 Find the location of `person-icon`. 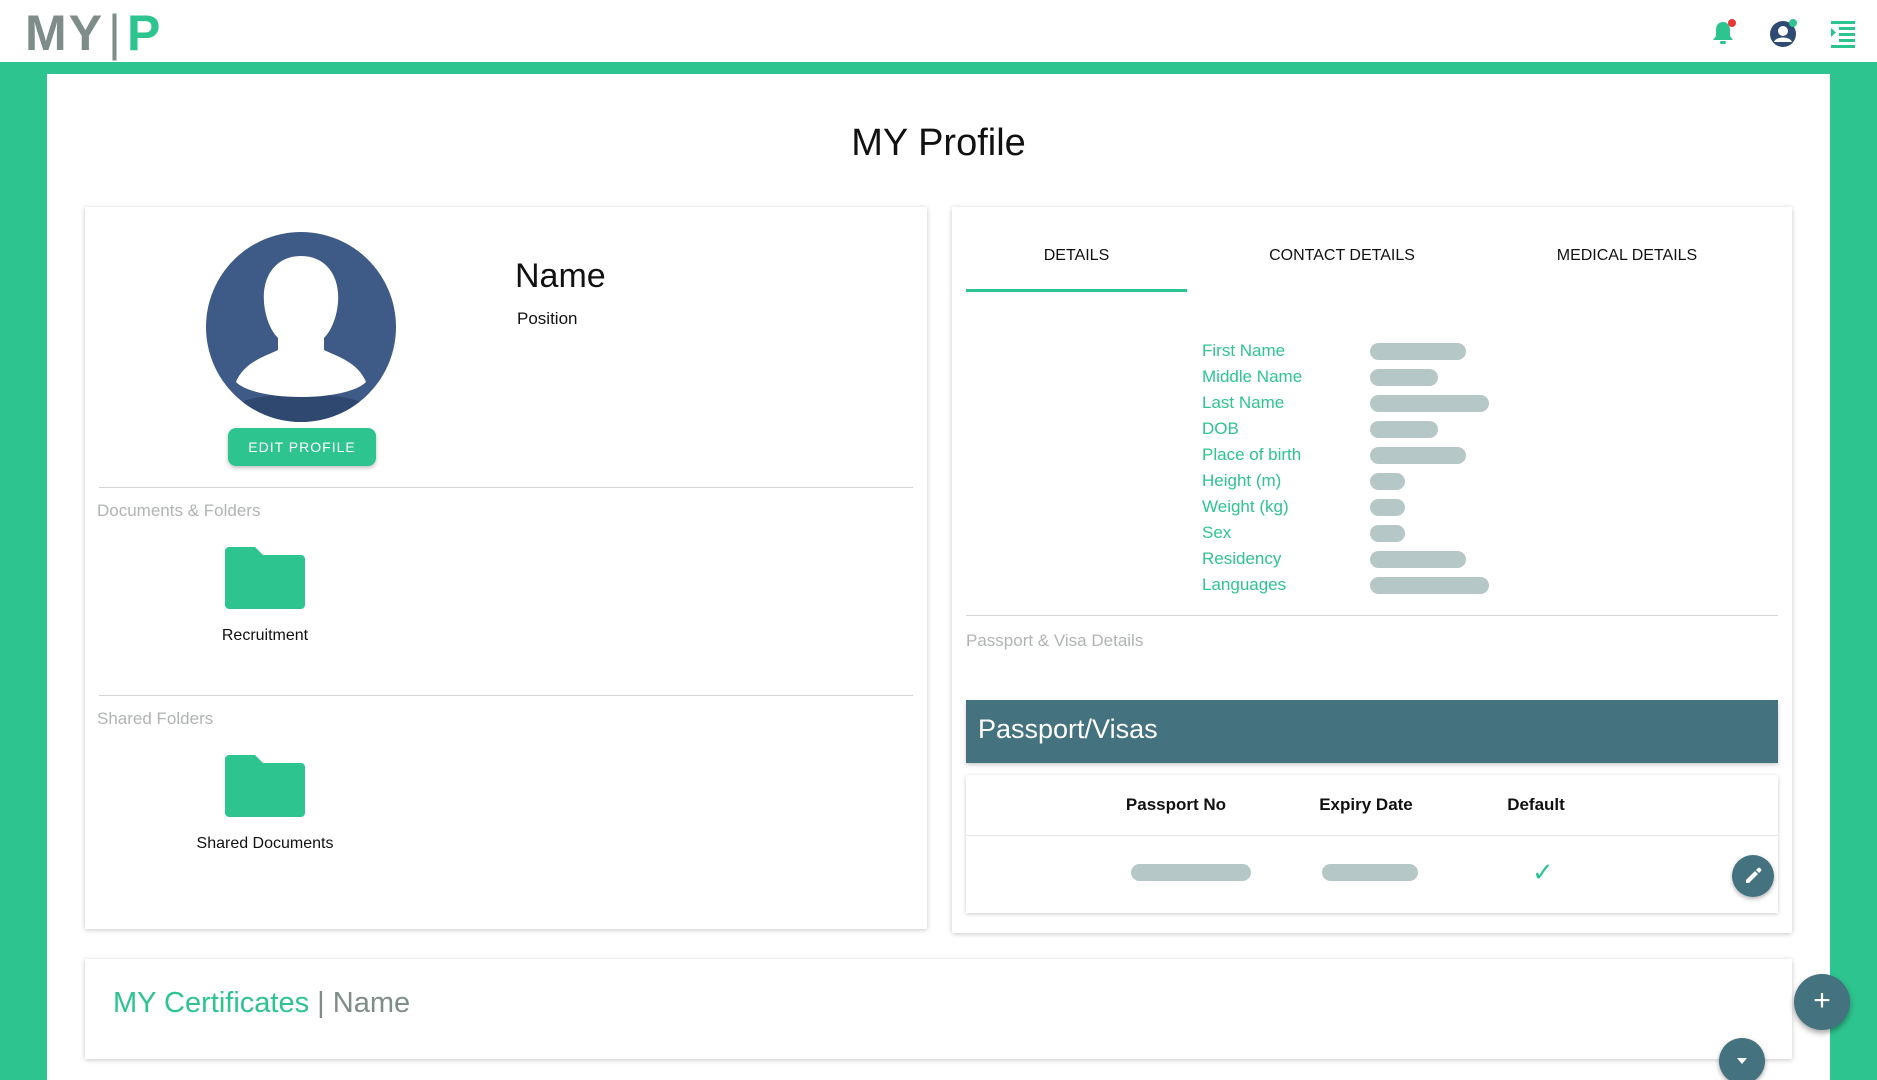

person-icon is located at coordinates (301, 327).